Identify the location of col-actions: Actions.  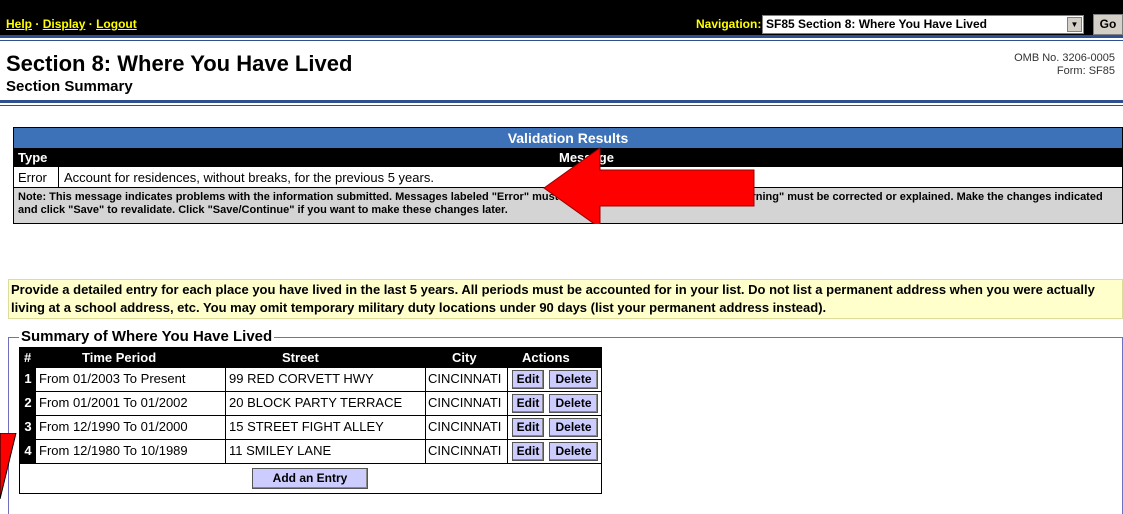
(546, 357).